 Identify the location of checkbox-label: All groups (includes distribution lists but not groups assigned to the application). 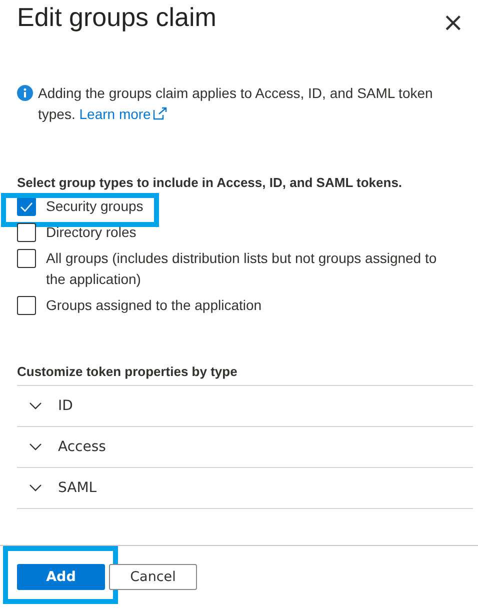
(242, 269).